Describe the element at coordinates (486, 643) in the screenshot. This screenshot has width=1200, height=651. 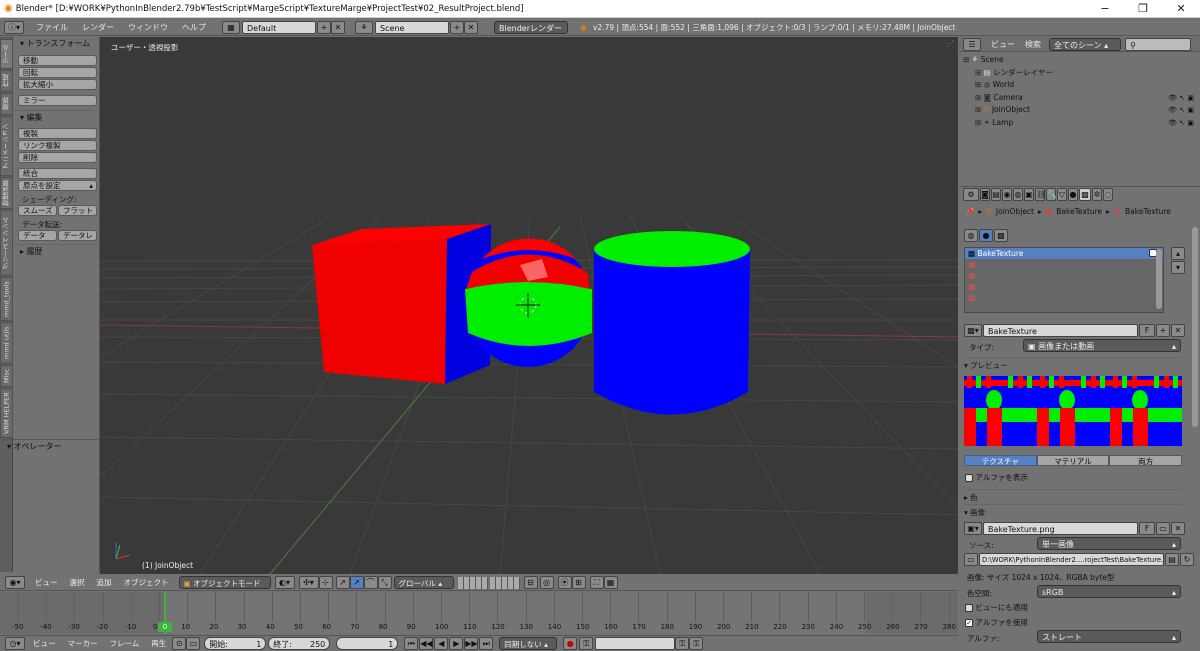
I see `jump-end-icon: ⏭` at that location.